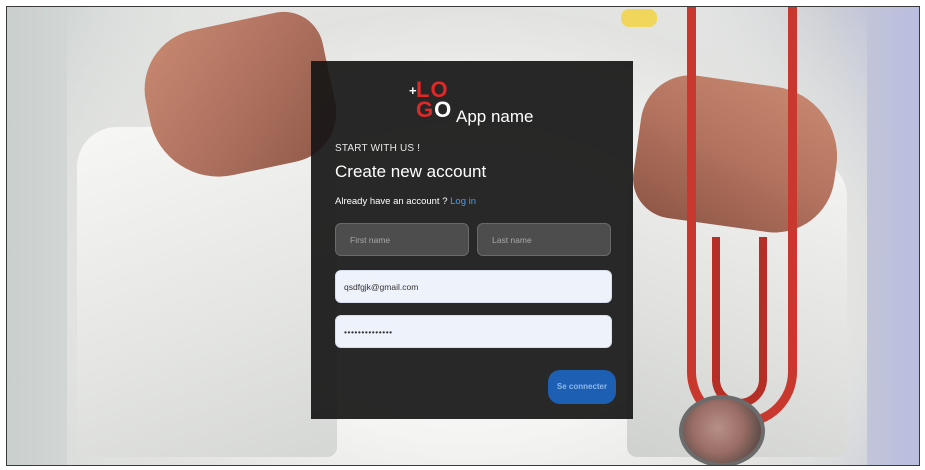 This screenshot has width=925, height=470. Describe the element at coordinates (639, 18) in the screenshot. I see `bg-stethoscope-ear-tip` at that location.